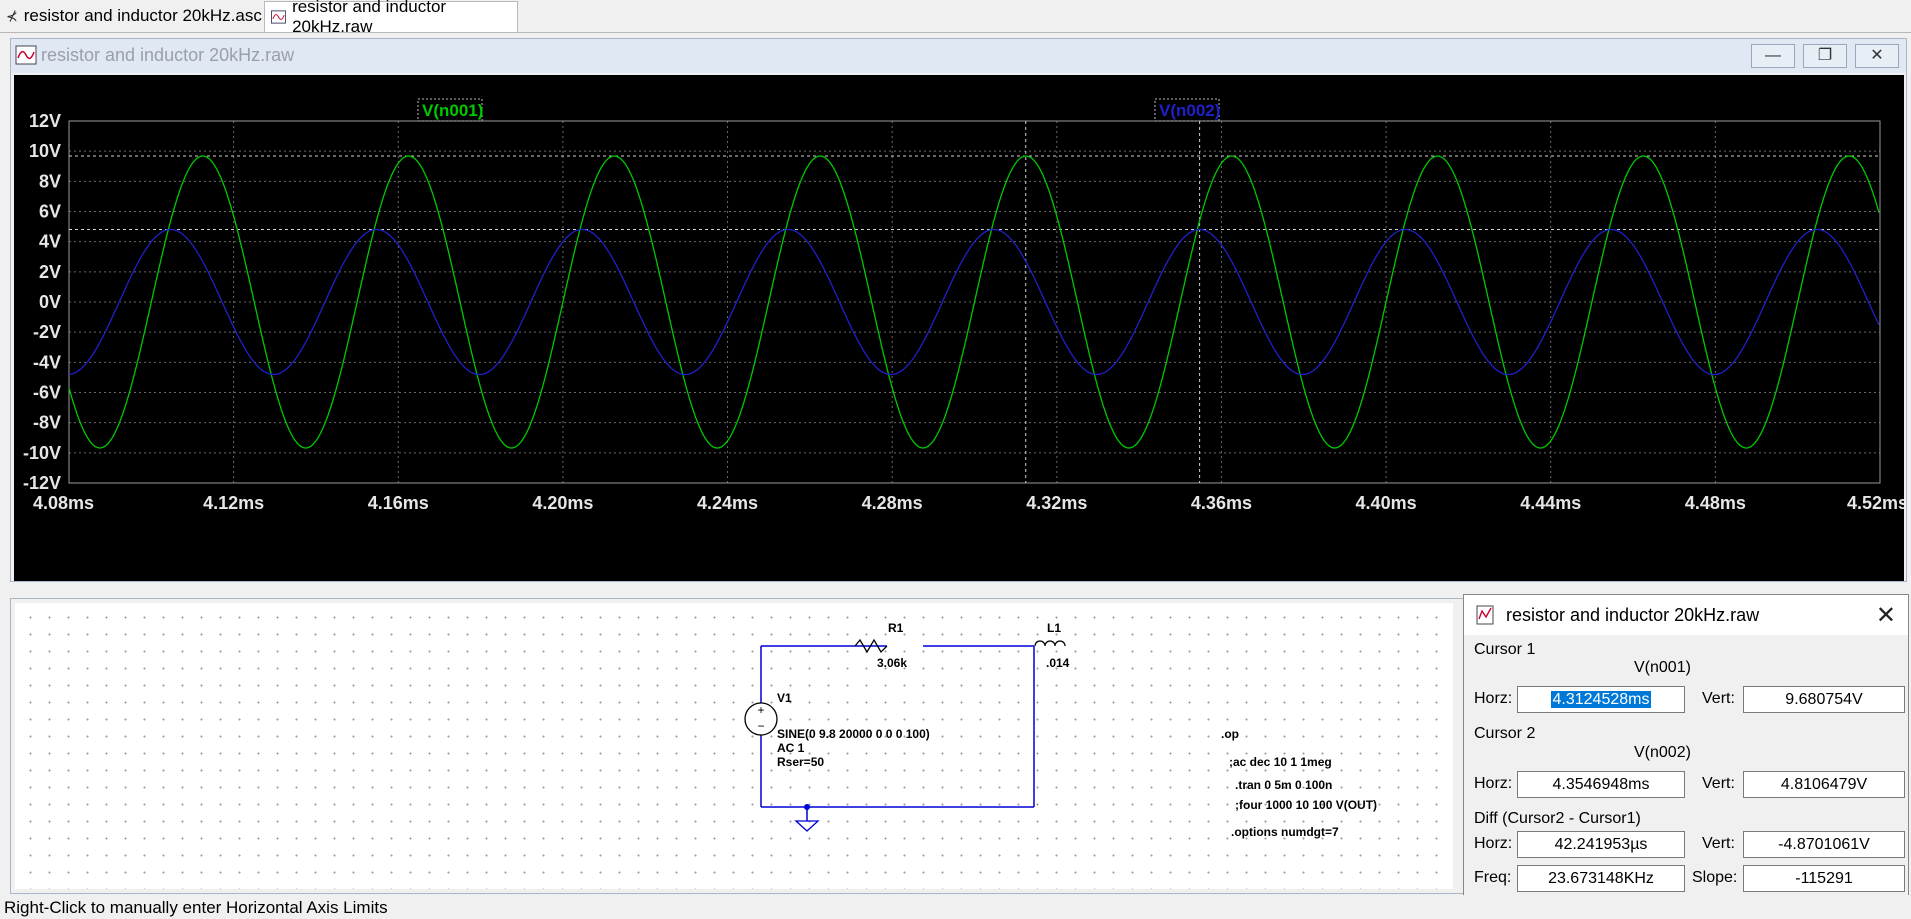  I want to click on diff-slope-field: -115291, so click(1824, 878).